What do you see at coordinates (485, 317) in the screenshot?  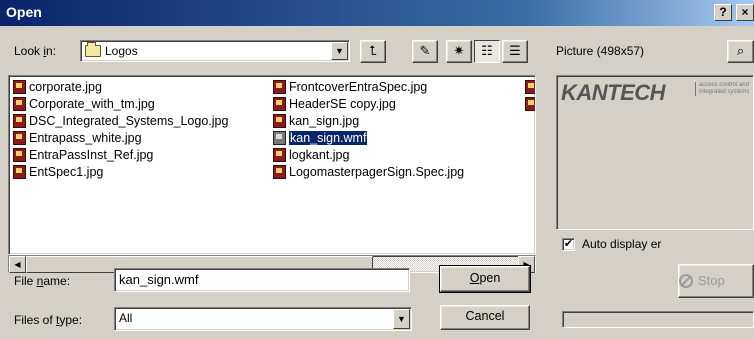 I see `cancel-button: Cancel` at bounding box center [485, 317].